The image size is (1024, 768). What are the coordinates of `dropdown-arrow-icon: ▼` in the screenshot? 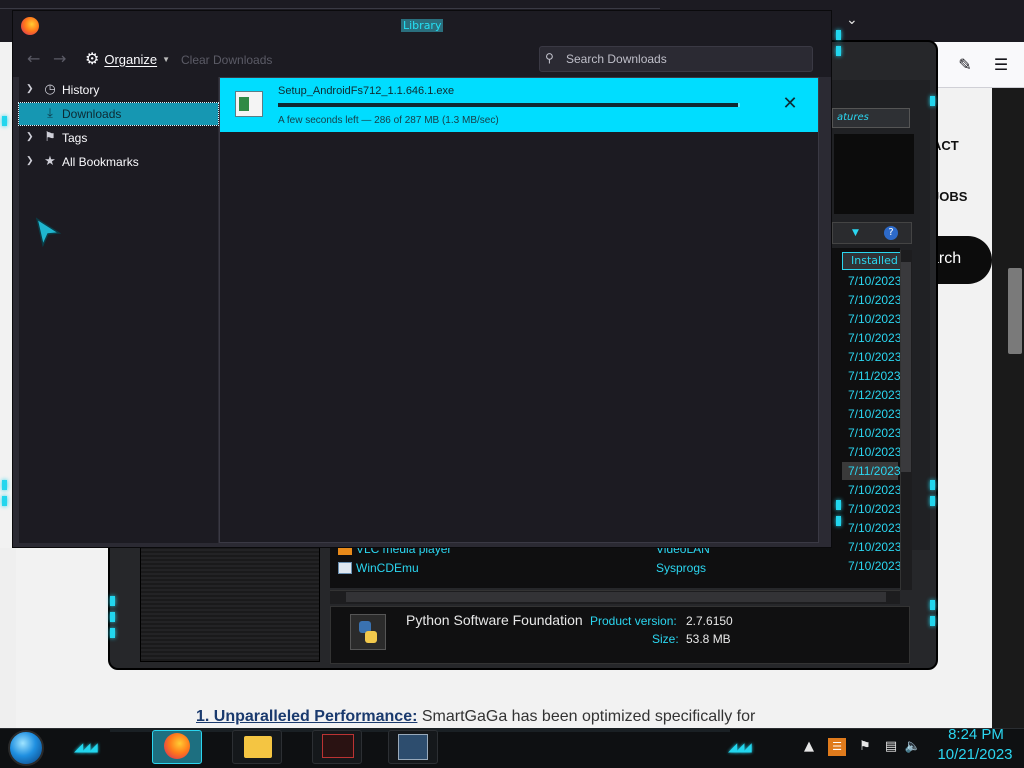 It's located at (855, 233).